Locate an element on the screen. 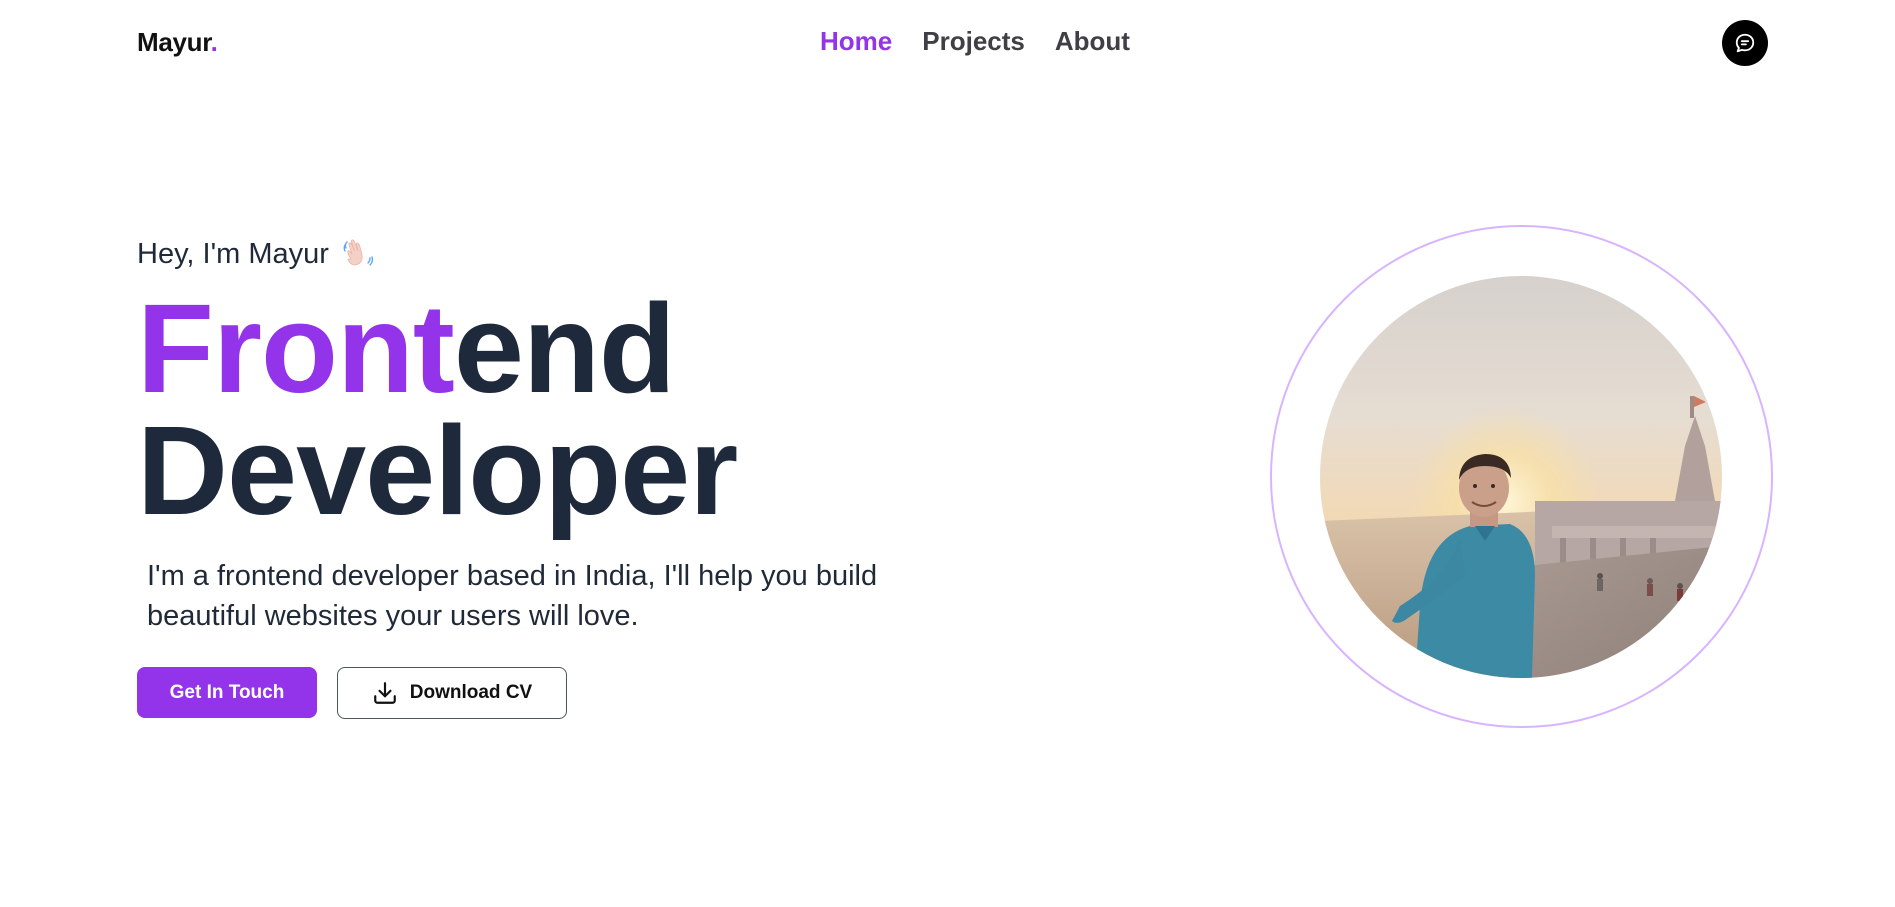  site-logo: Mayur. is located at coordinates (177, 42).